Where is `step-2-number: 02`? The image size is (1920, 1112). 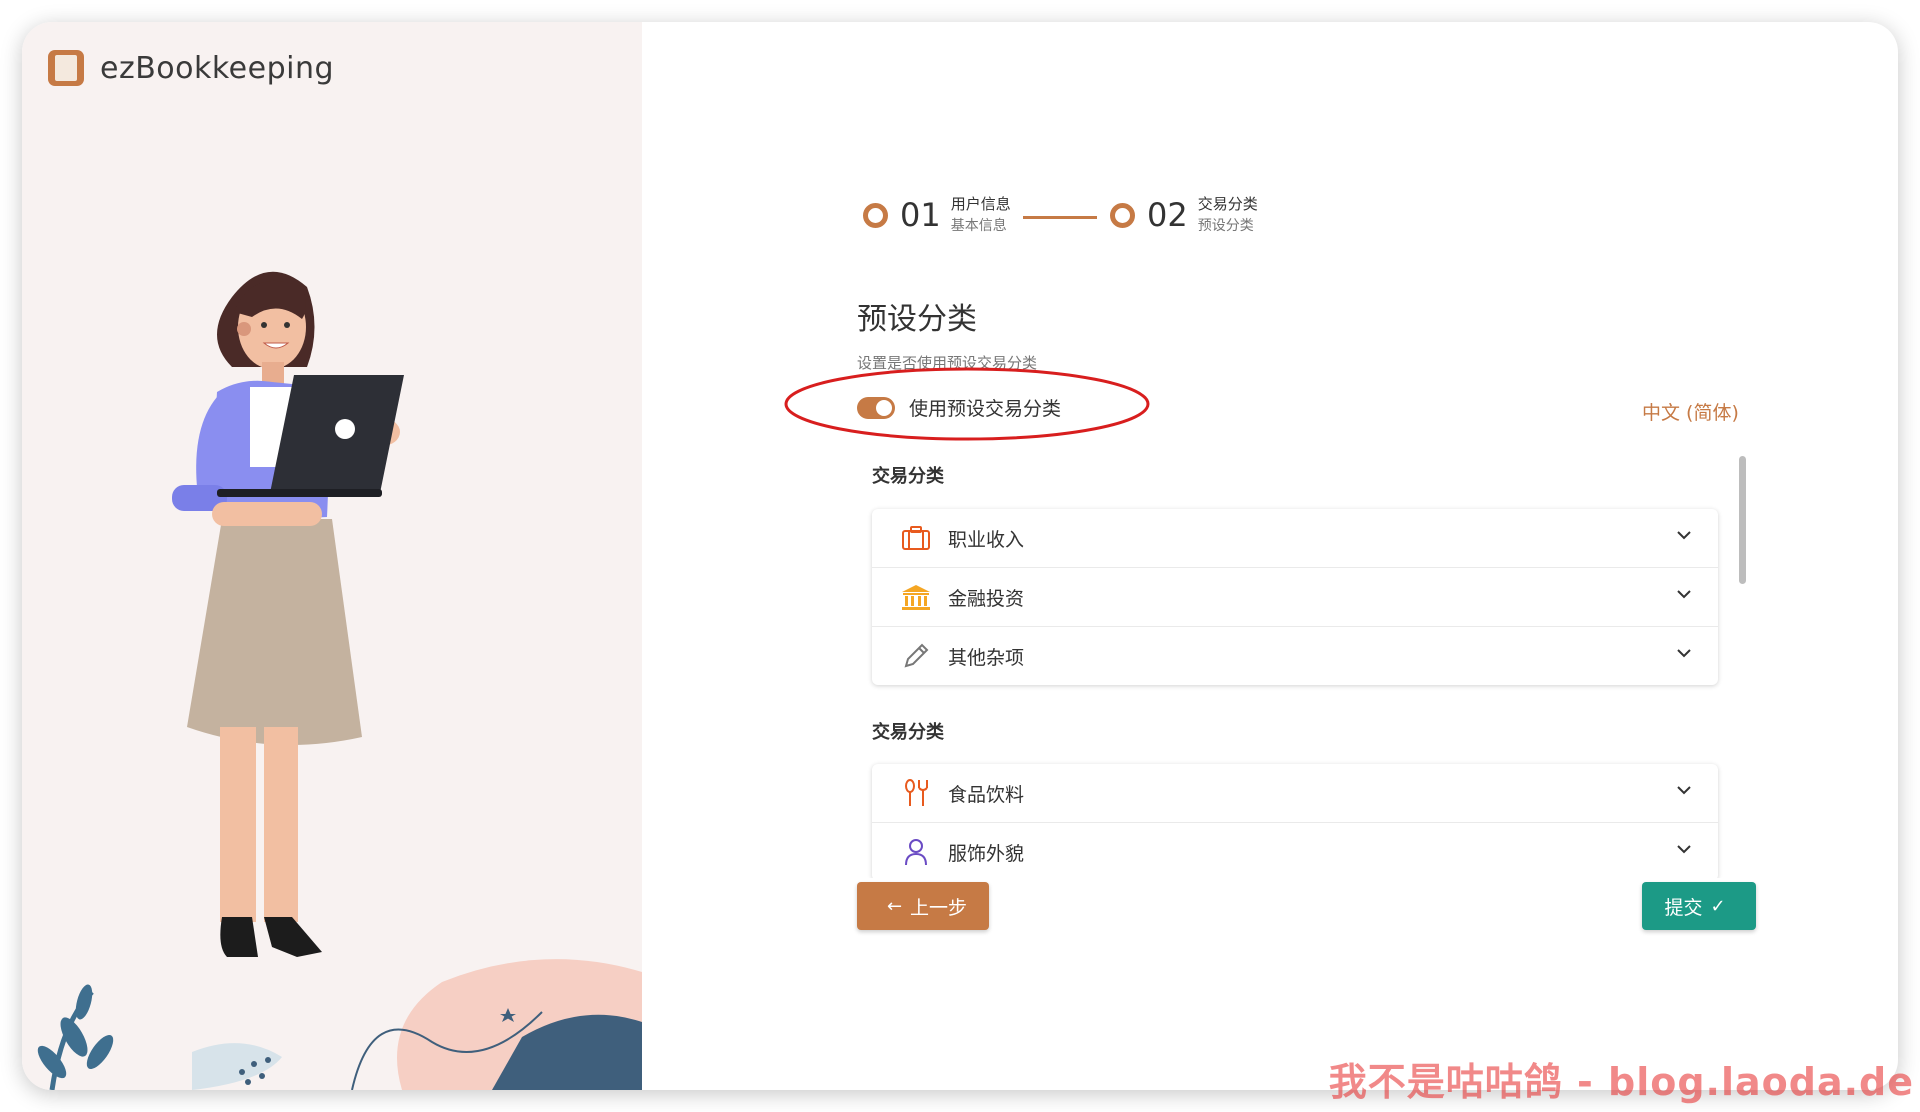 step-2-number: 02 is located at coordinates (1167, 215).